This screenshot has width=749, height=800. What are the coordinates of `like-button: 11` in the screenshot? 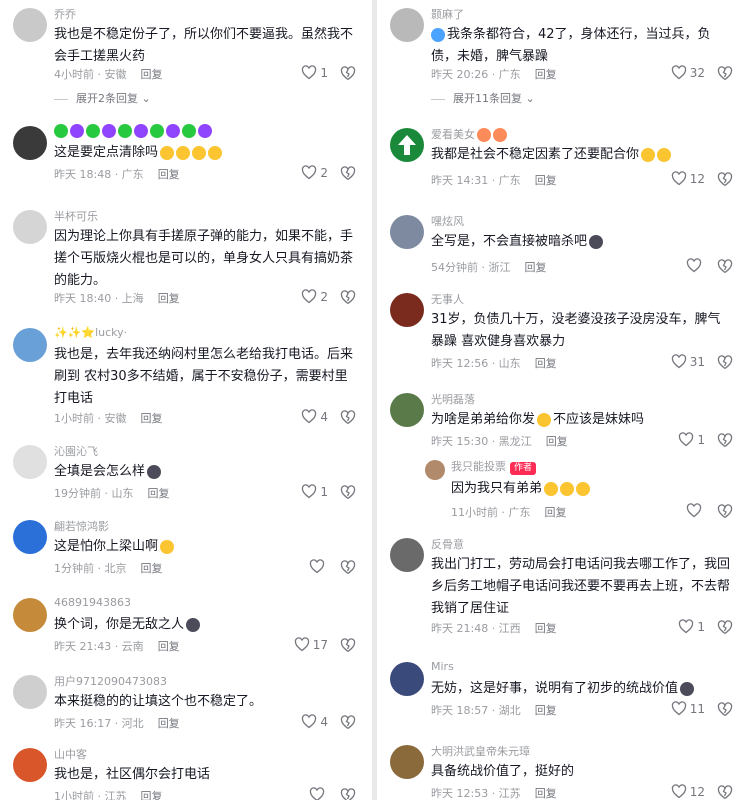 It's located at (688, 708).